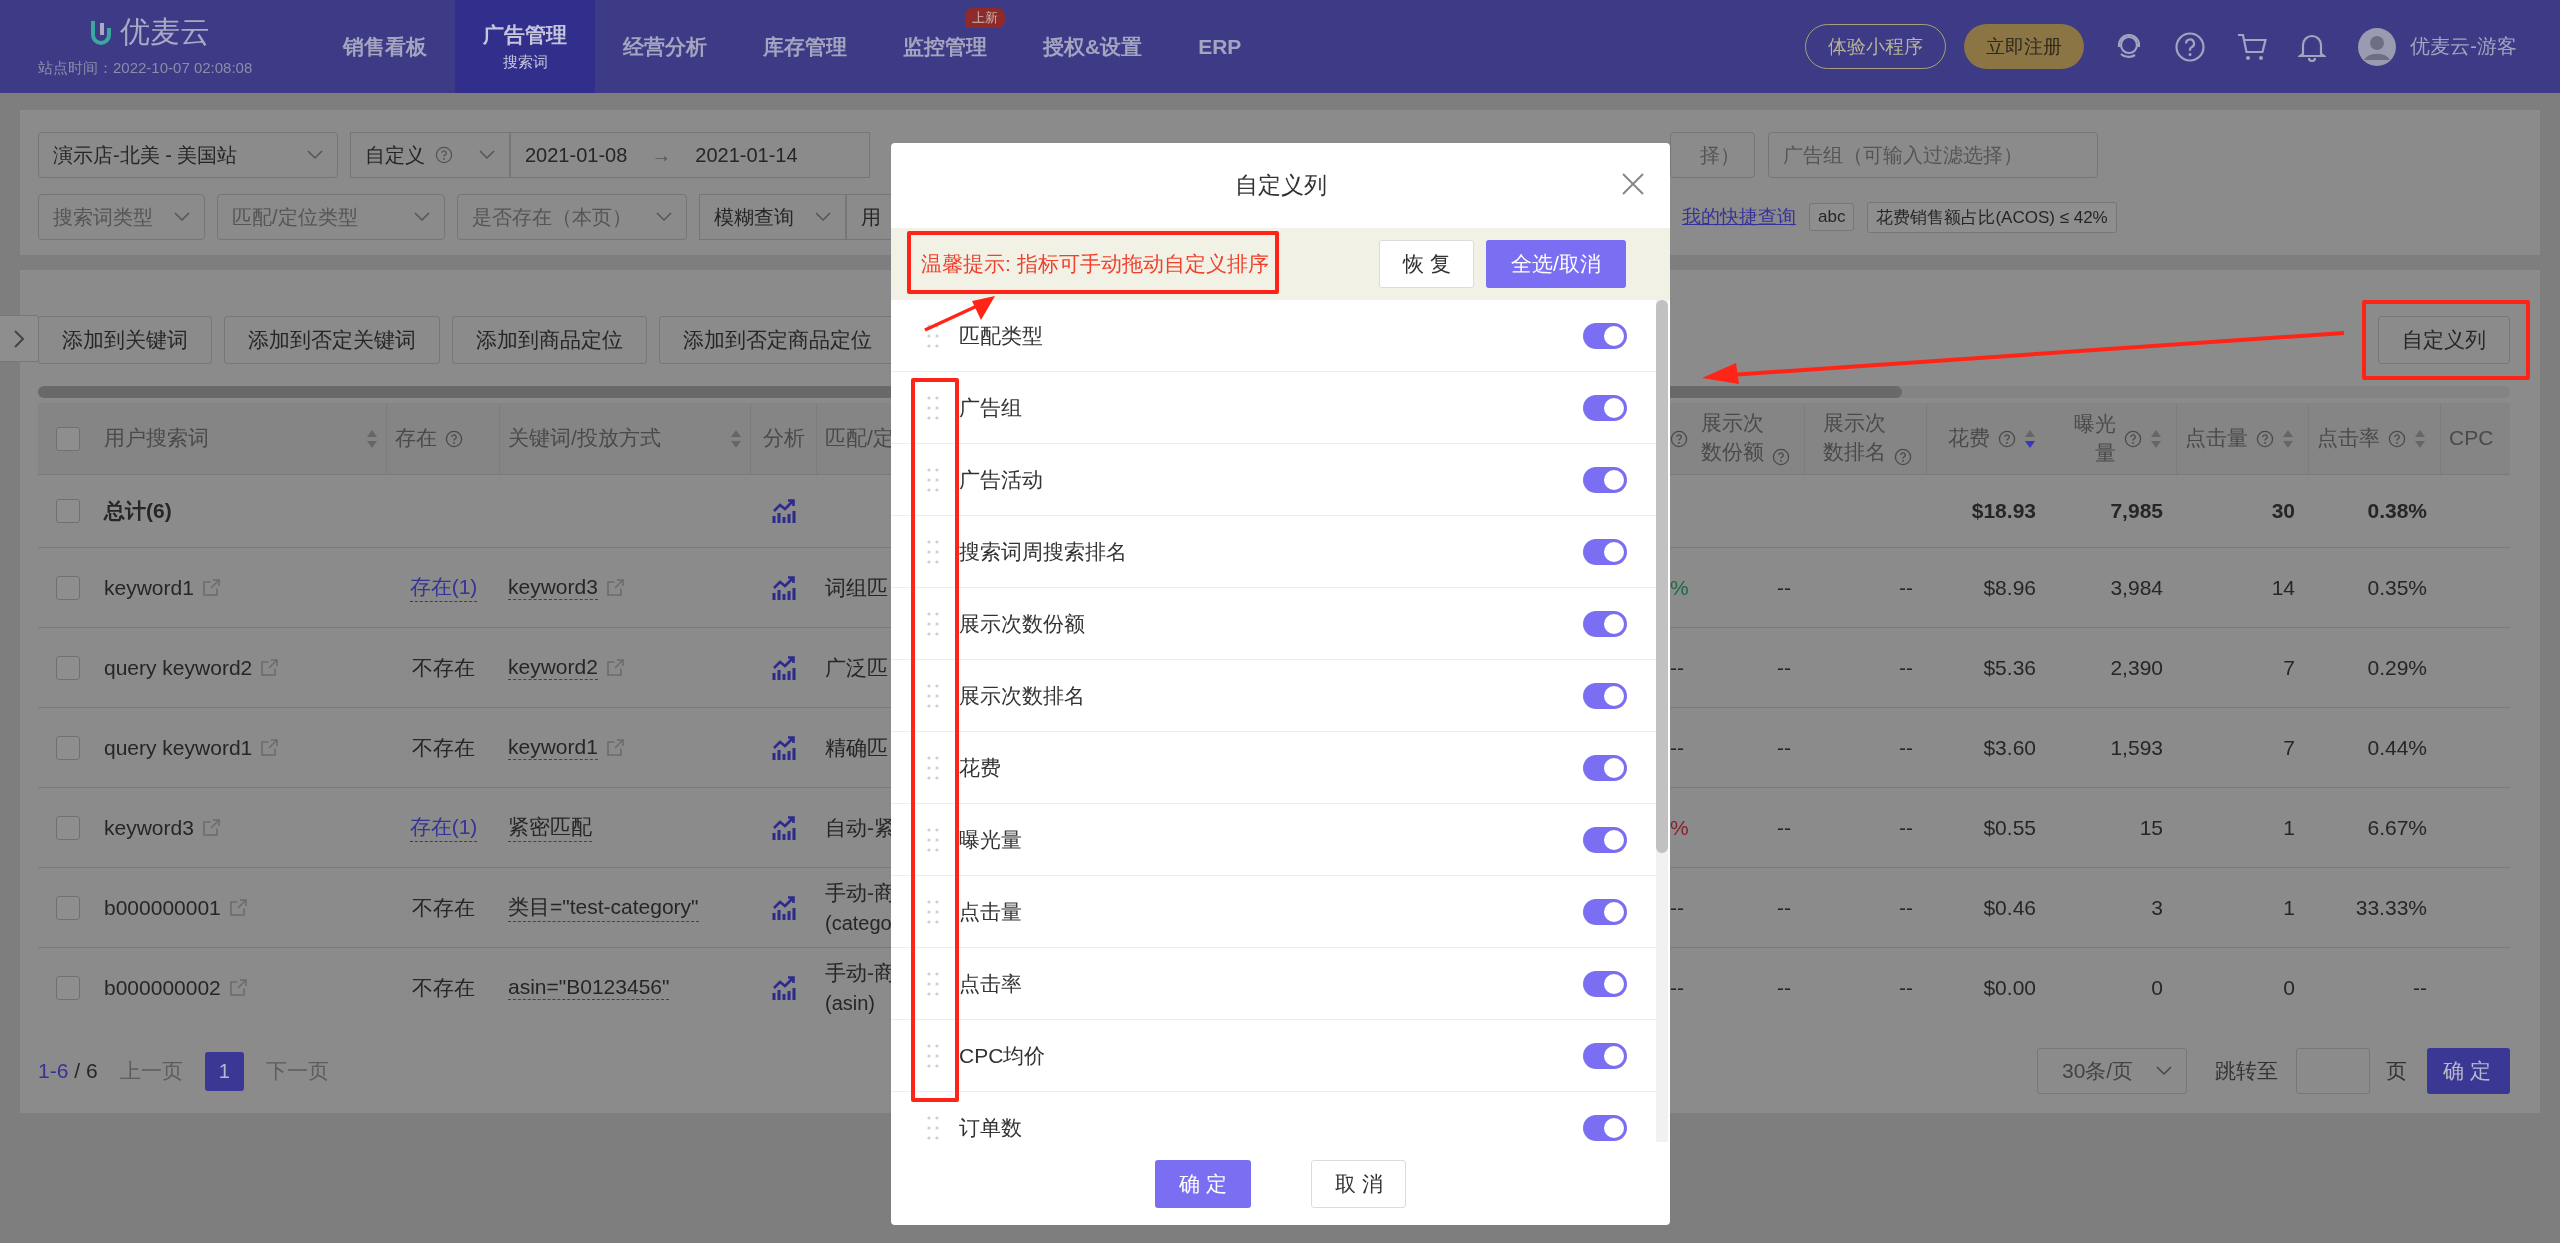 This screenshot has height=1243, width=2560. I want to click on toolbar-button: 添加到否定关键词, so click(332, 340).